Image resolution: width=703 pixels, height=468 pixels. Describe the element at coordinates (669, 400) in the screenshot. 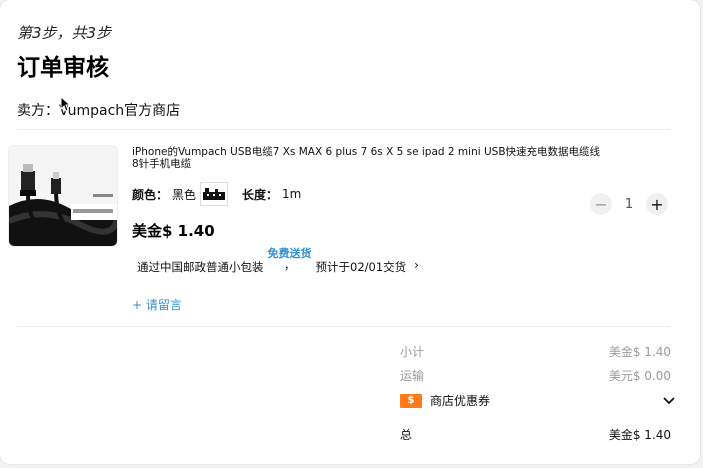

I see `chevron-down-icon` at that location.